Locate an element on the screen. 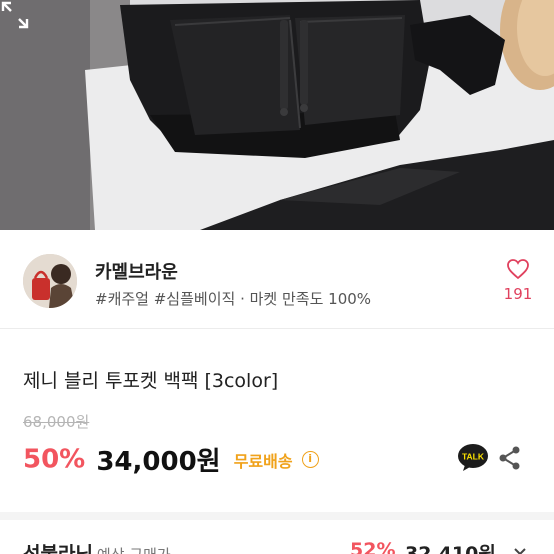 This screenshot has width=554, height=554. free-shipping-badge: 무료배송 is located at coordinates (263, 461).